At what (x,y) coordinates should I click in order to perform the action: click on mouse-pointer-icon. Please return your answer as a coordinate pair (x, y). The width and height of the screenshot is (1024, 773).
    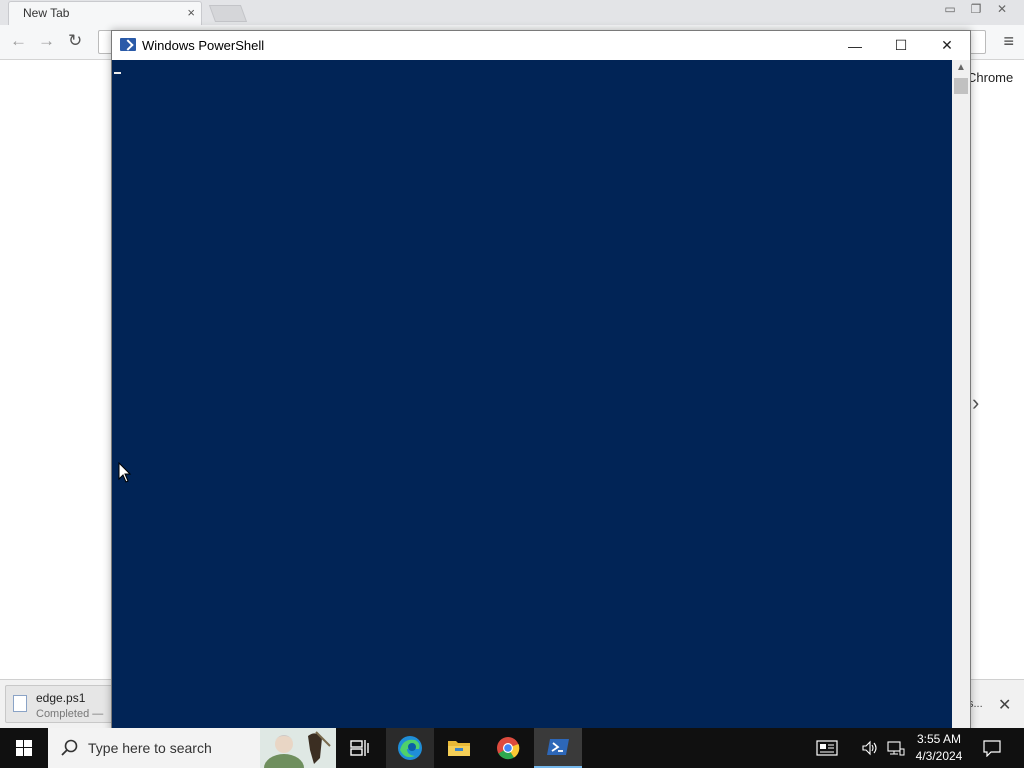
    Looking at the image, I should click on (125, 472).